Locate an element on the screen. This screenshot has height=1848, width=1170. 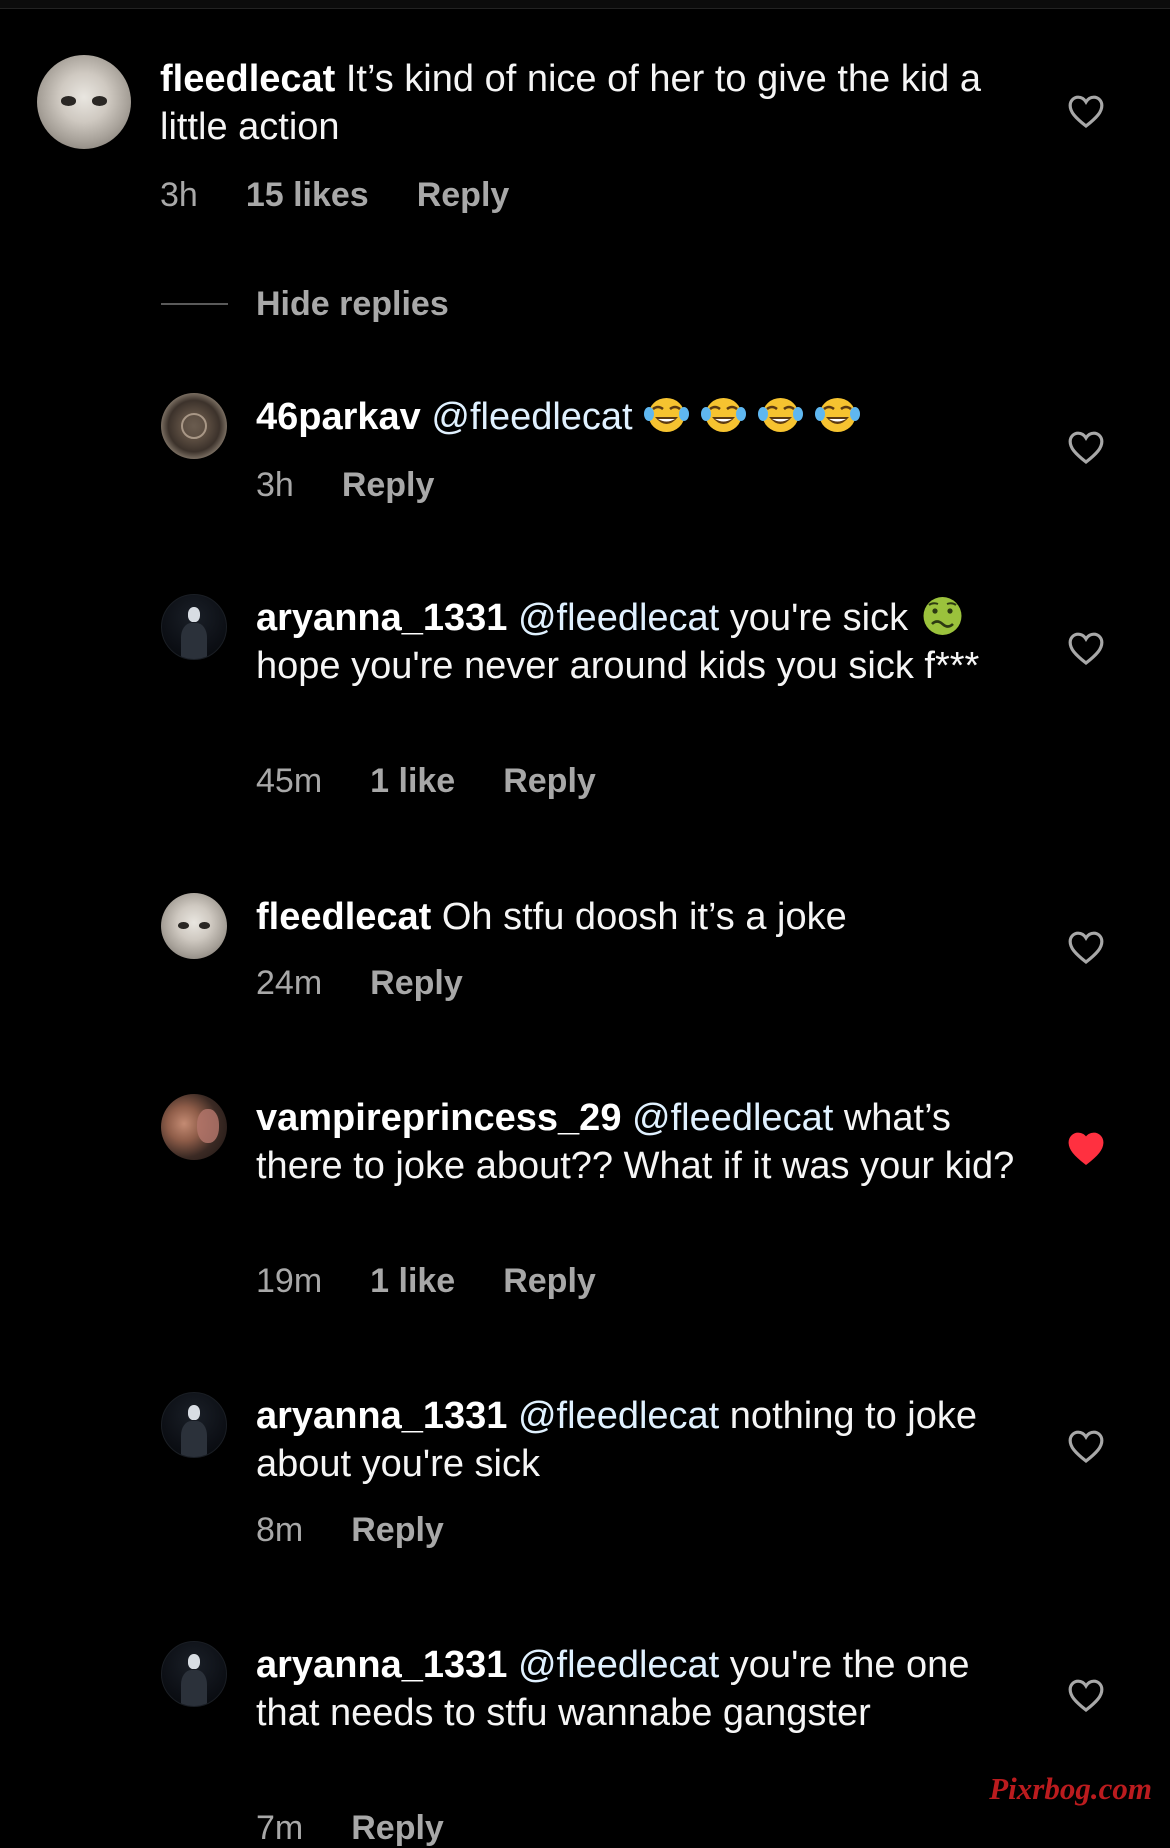
reply-body: 46parkav @fleedlecat is located at coordinates (638, 417).